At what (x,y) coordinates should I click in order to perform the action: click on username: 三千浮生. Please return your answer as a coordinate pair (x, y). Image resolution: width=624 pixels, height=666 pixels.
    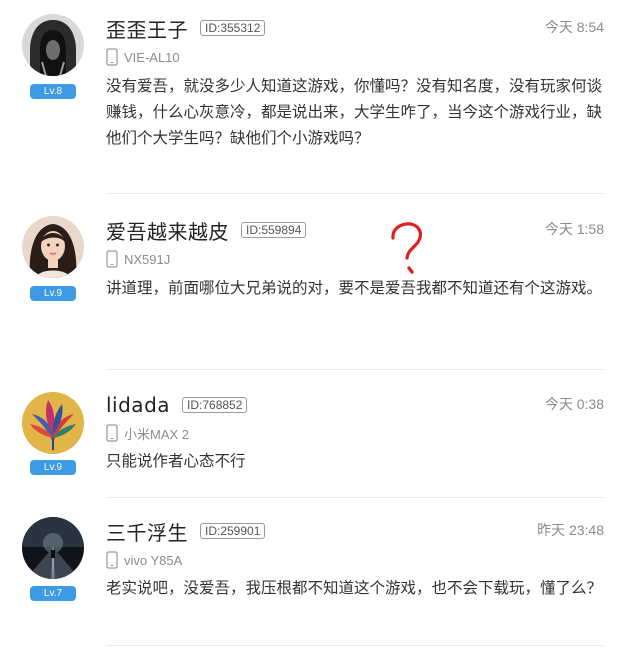
    Looking at the image, I should click on (147, 531).